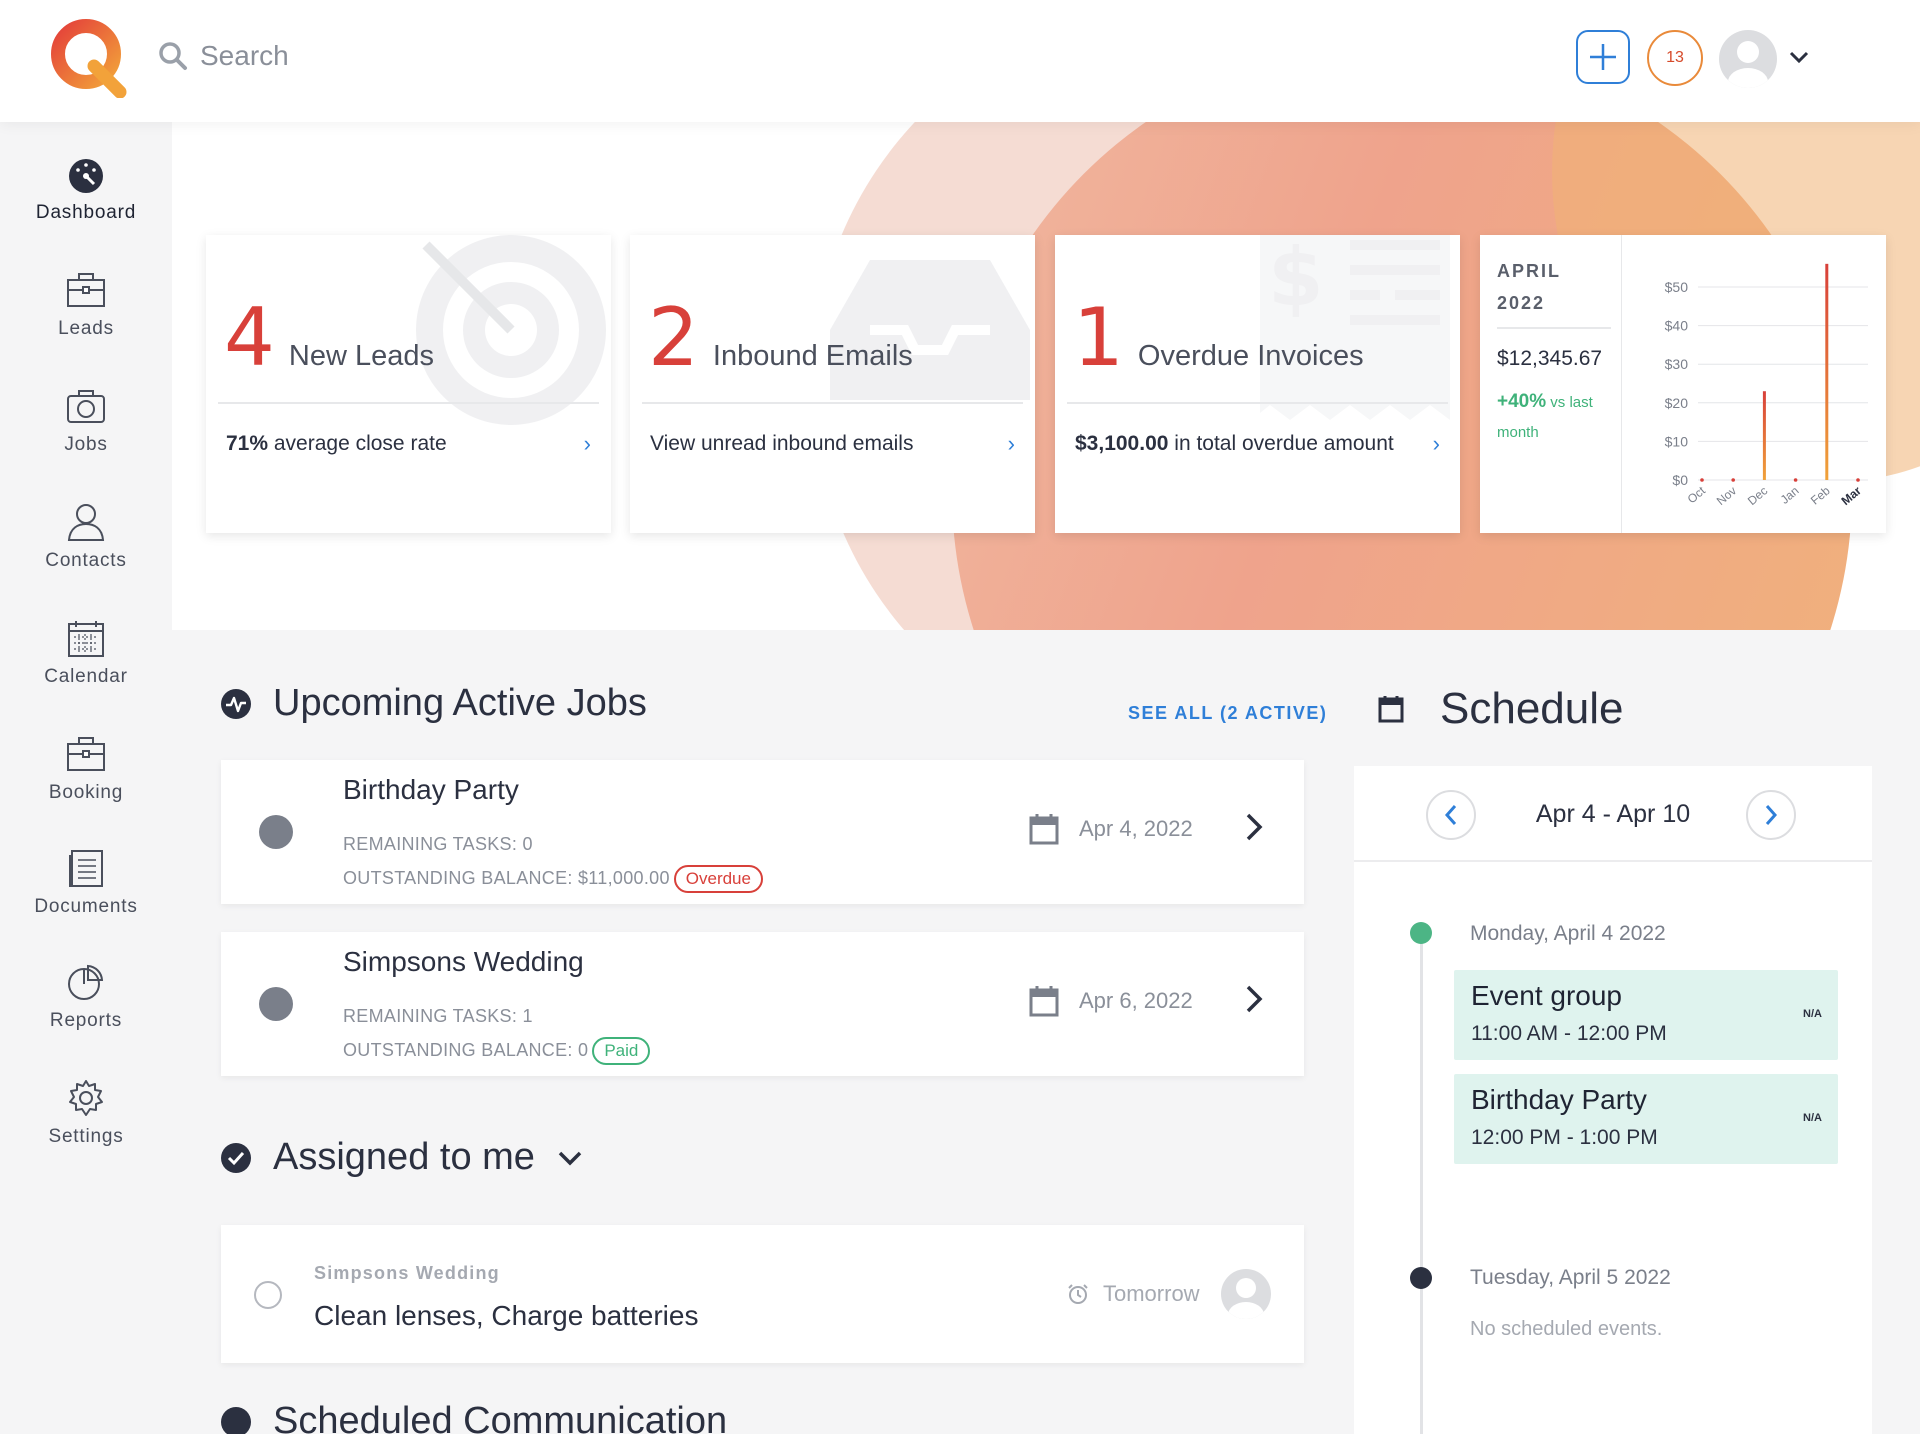  I want to click on task-title: Clean lenses, Charge batteries, so click(506, 1316).